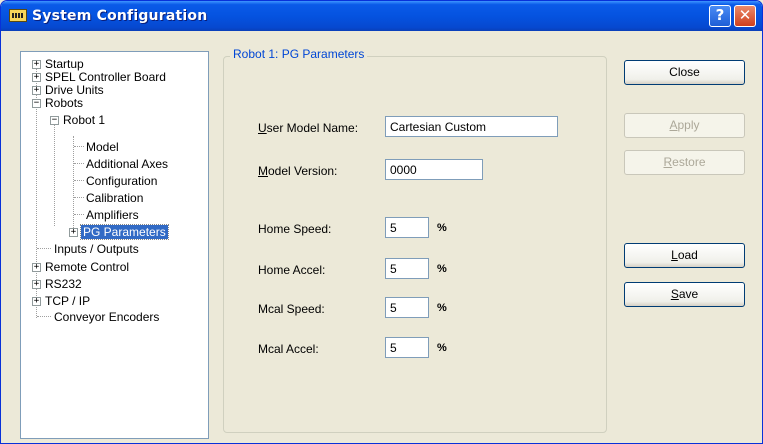  I want to click on apply-button: Apply, so click(684, 125).